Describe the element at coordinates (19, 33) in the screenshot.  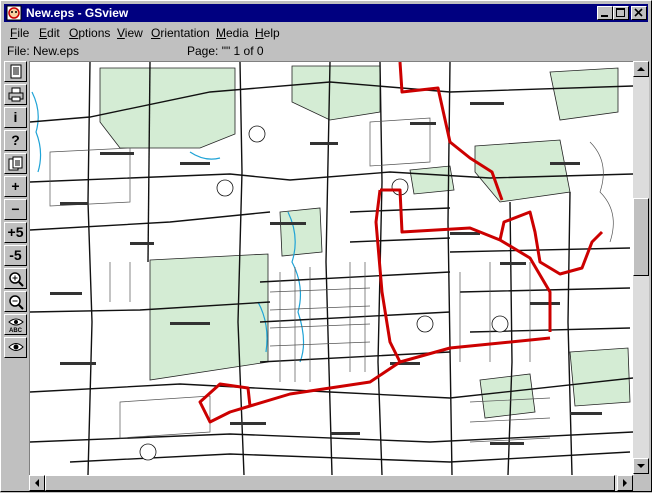
I see `menu-file: File` at that location.